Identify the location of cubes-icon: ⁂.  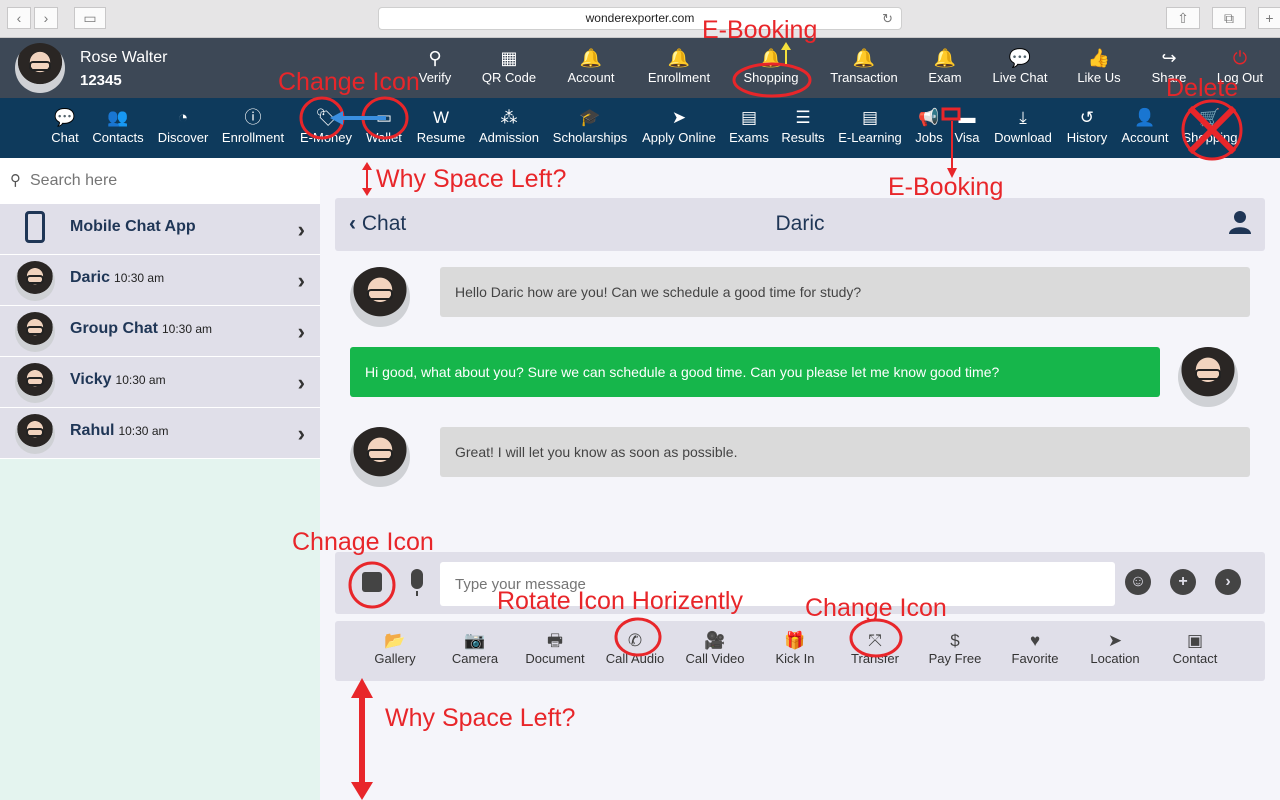
(509, 117).